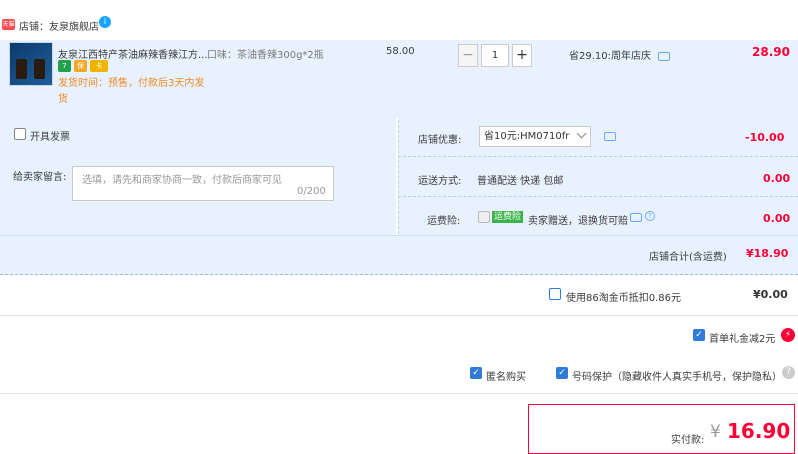  I want to click on promo-info-icon, so click(664, 56).